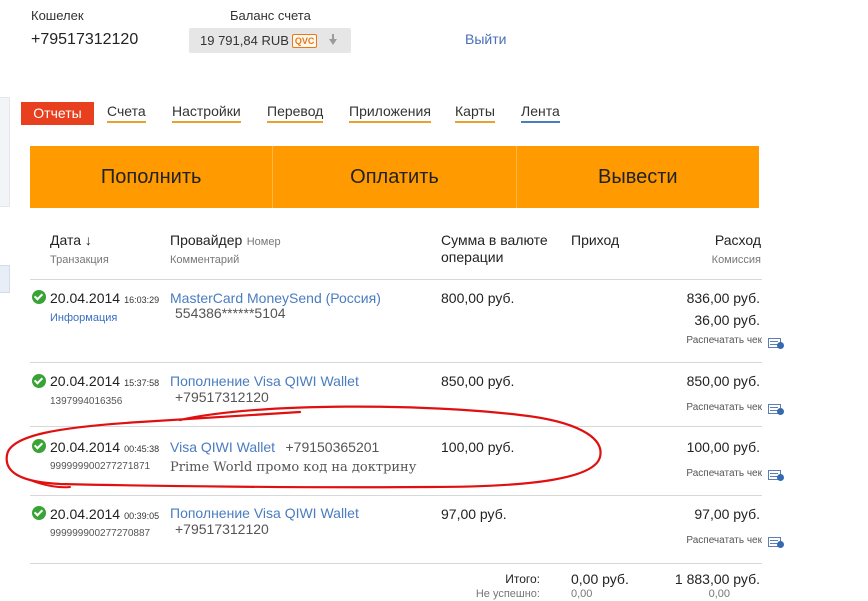  What do you see at coordinates (701, 473) in the screenshot?
I see `row3-print-link: Распечатать чек` at bounding box center [701, 473].